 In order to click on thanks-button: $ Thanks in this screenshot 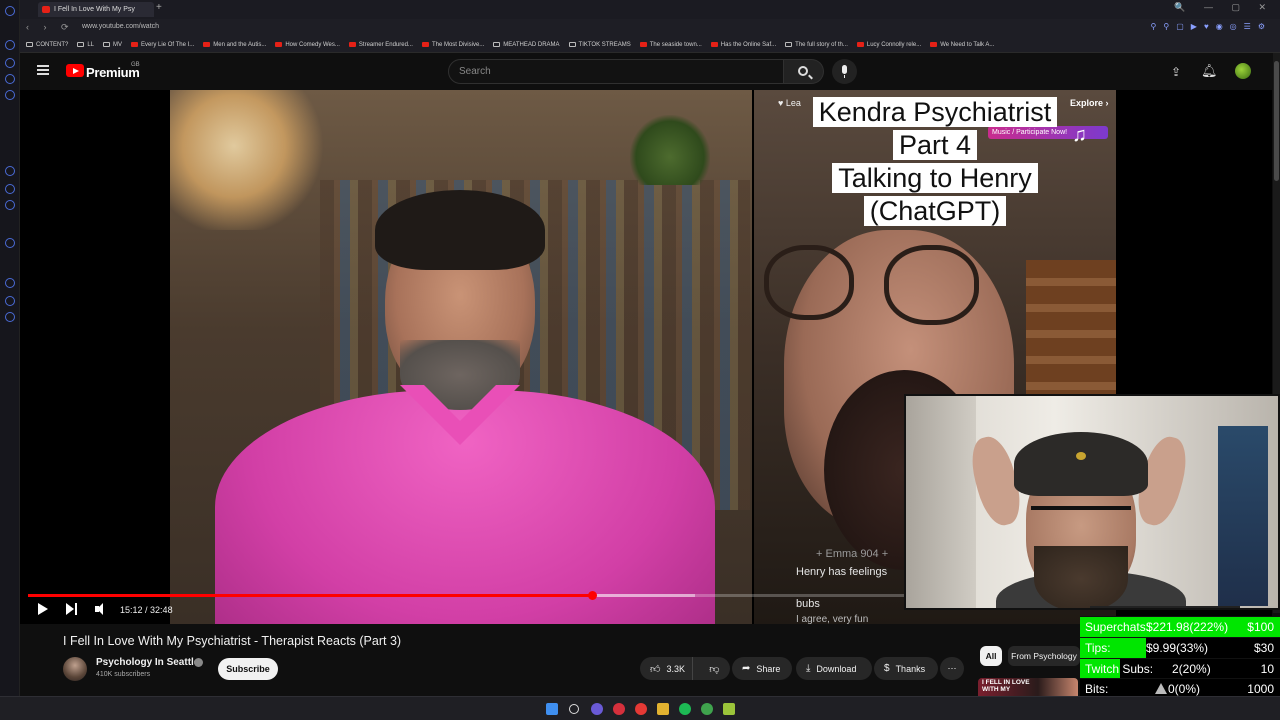, I will do `click(906, 668)`.